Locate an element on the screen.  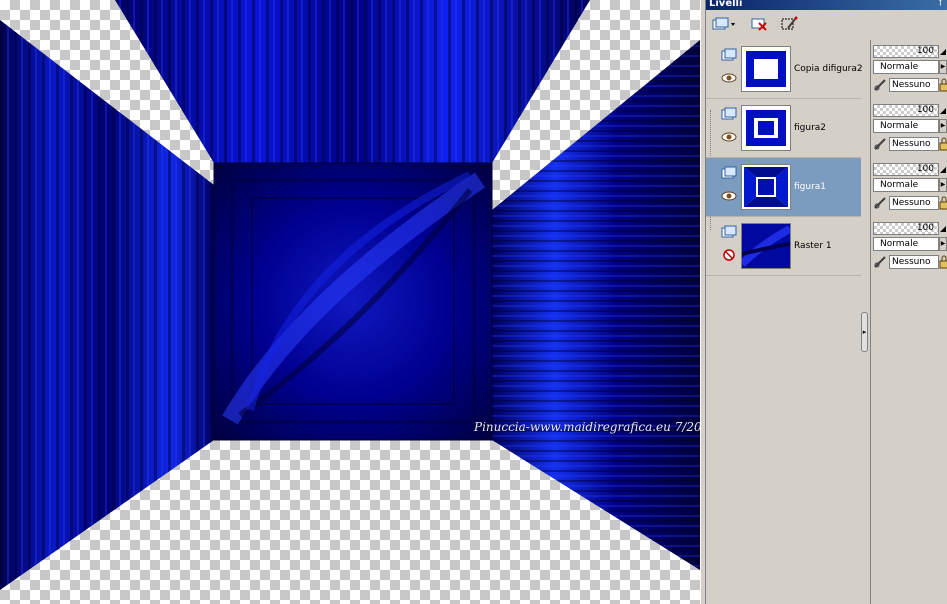
layer-name: Raster 1 is located at coordinates (813, 246).